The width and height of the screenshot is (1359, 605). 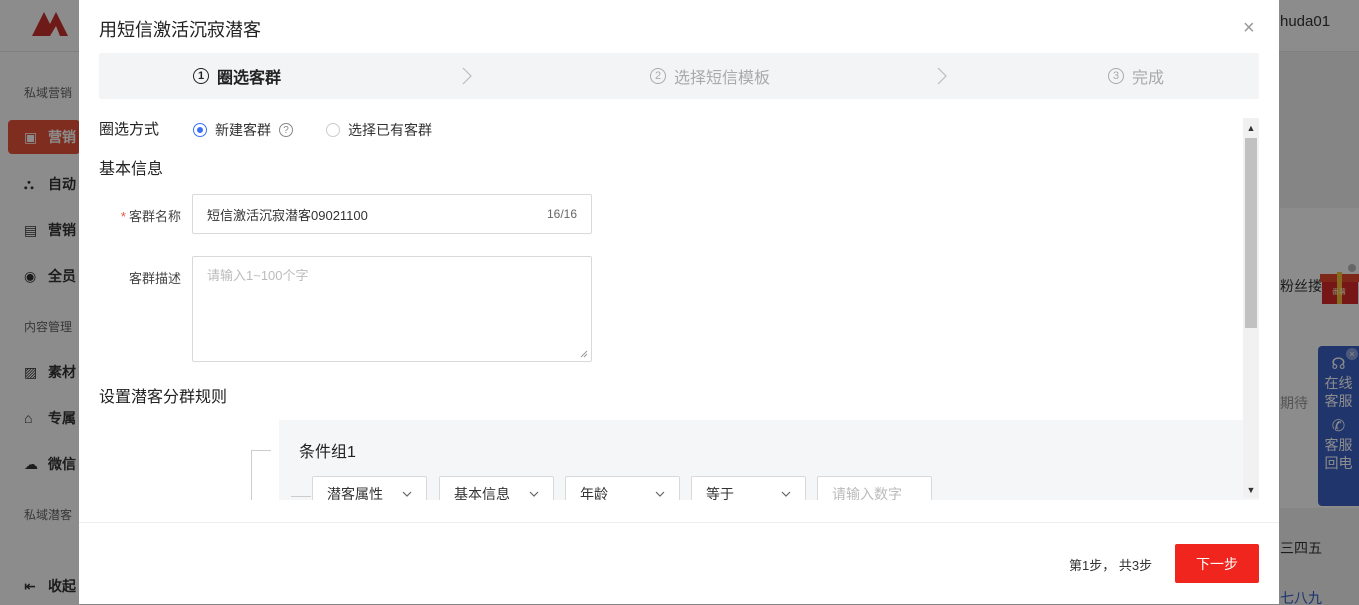 What do you see at coordinates (1251, 28) in the screenshot?
I see `close-icon: ×` at bounding box center [1251, 28].